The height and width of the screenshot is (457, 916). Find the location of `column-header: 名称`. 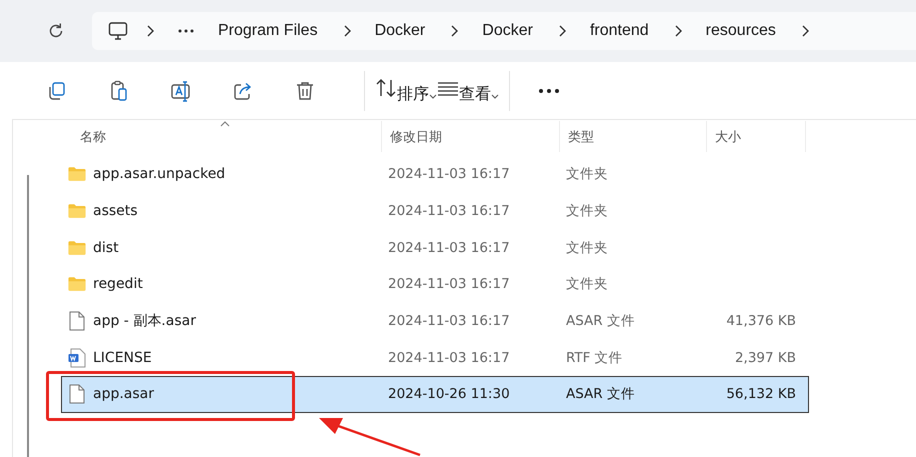

column-header: 名称 is located at coordinates (216, 136).